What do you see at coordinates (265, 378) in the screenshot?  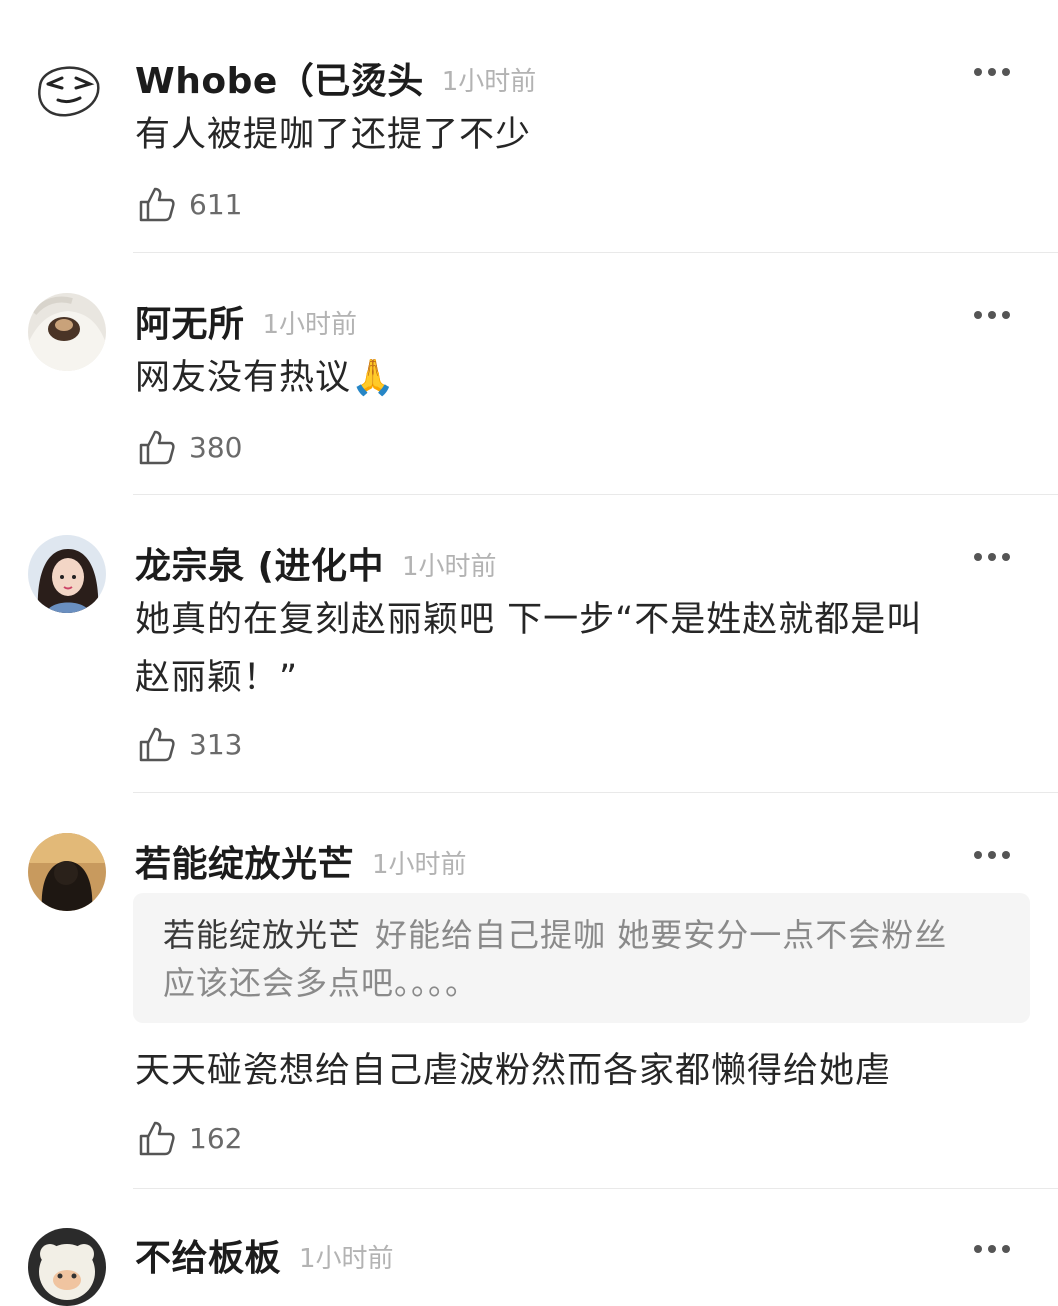 I see `comment-text: 网友没有热议🙏` at bounding box center [265, 378].